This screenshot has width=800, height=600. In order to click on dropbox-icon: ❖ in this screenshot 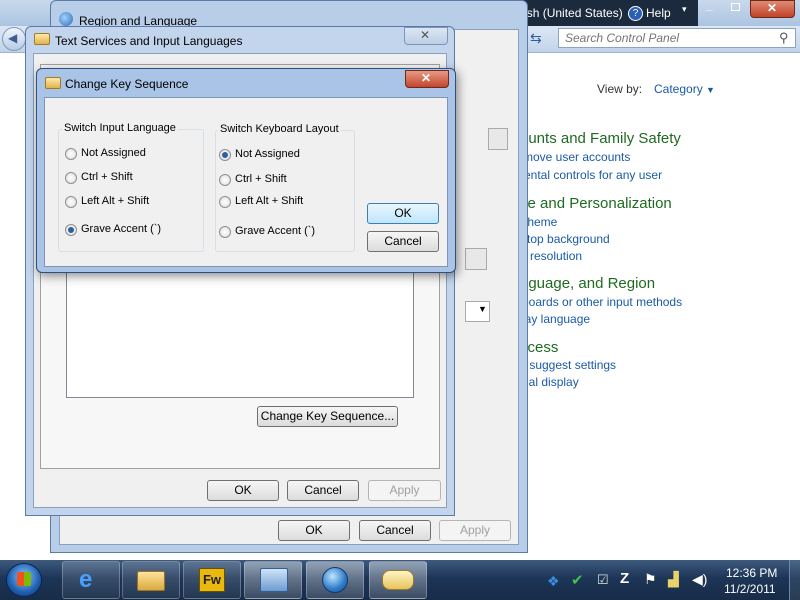, I will do `click(553, 581)`.